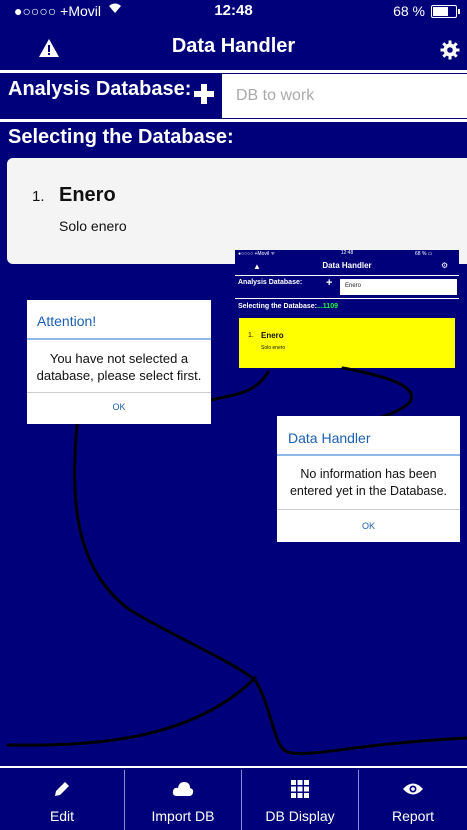 This screenshot has height=830, width=467. What do you see at coordinates (183, 789) in the screenshot?
I see `cloud-icon` at bounding box center [183, 789].